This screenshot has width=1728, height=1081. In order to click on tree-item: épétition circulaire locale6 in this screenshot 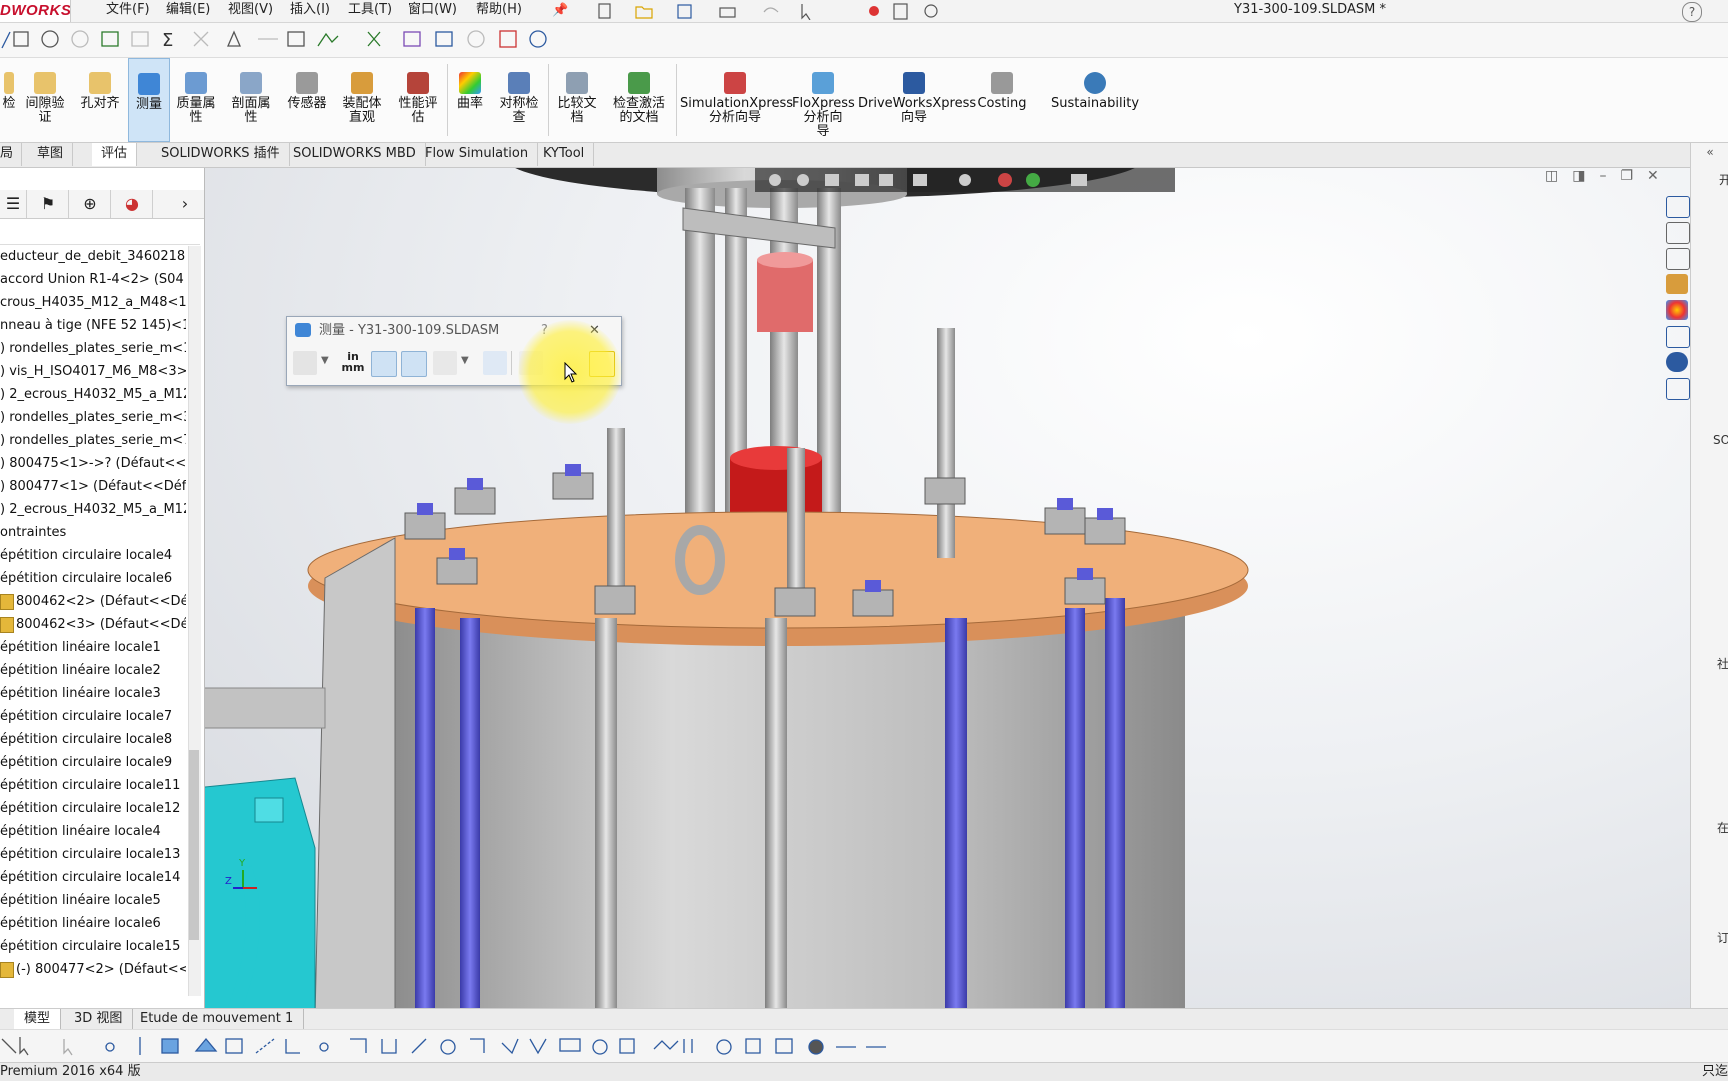, I will do `click(93, 579)`.